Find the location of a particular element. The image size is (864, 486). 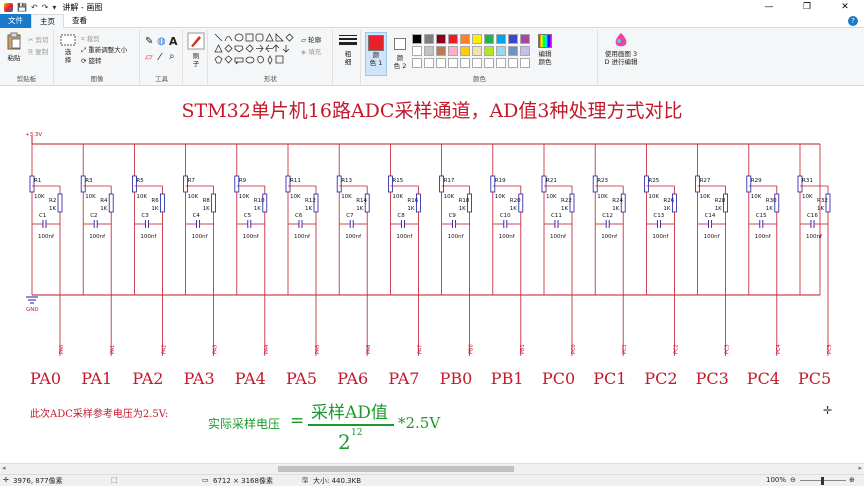

capacitor-ref: C3 is located at coordinates (145, 216).